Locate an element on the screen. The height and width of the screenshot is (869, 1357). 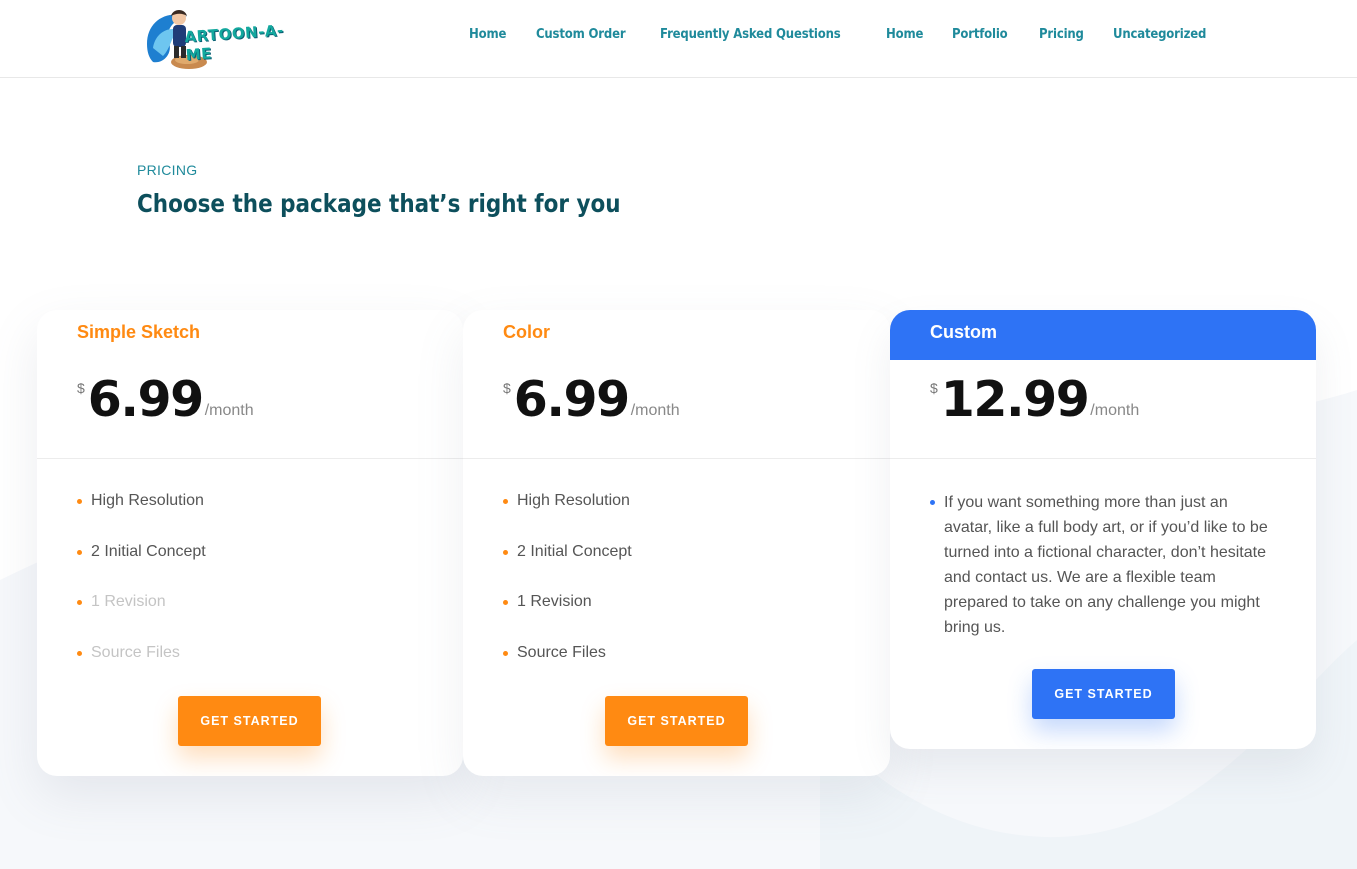
feature-item-disabled: 1 Revision is located at coordinates (141, 616).